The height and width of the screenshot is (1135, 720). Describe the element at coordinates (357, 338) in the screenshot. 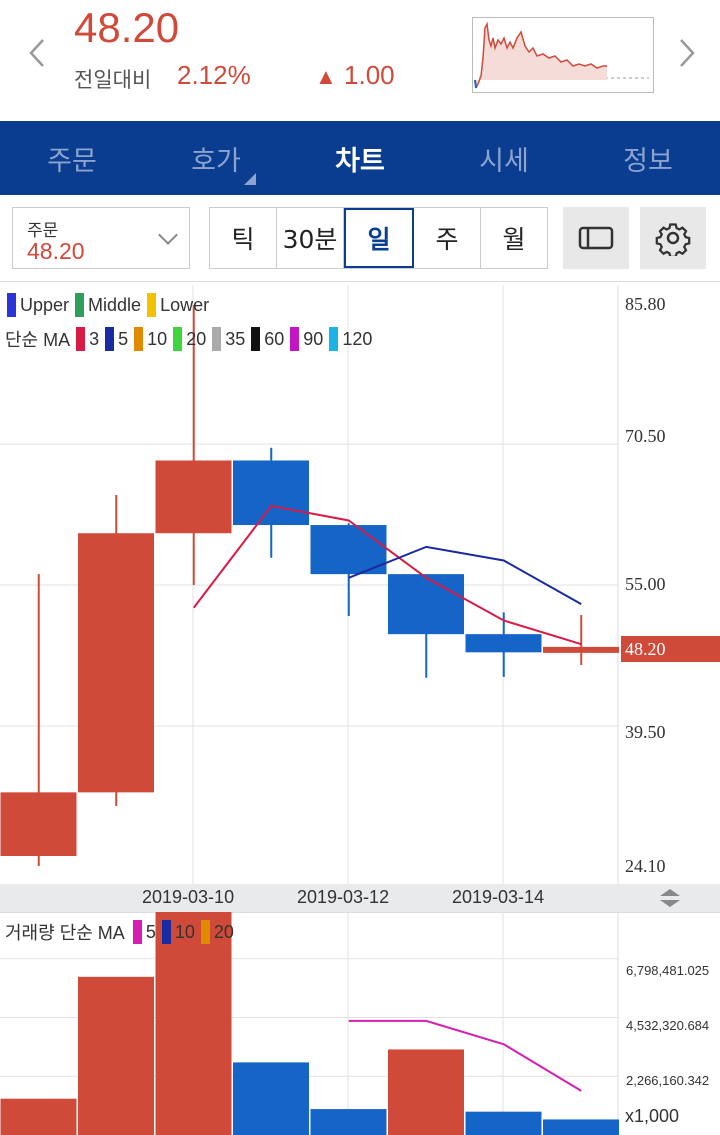

I see `ma-120-label: 120` at that location.